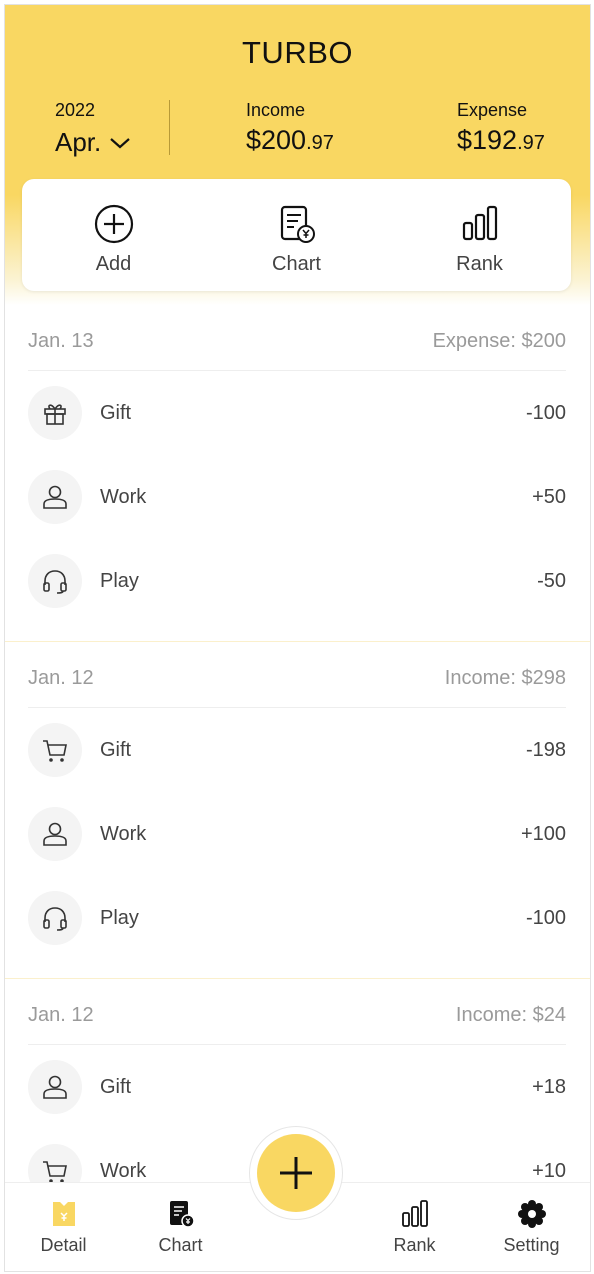 The width and height of the screenshot is (594, 1274). Describe the element at coordinates (63, 1214) in the screenshot. I see `detail-icon` at that location.